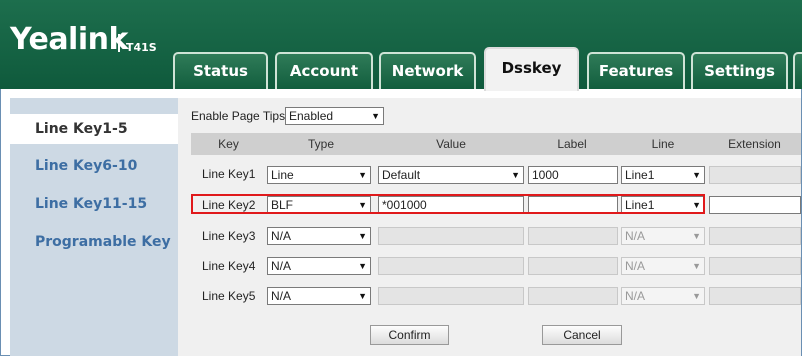 This screenshot has width=802, height=356. Describe the element at coordinates (69, 39) in the screenshot. I see `brand-logo: Yealink` at that location.